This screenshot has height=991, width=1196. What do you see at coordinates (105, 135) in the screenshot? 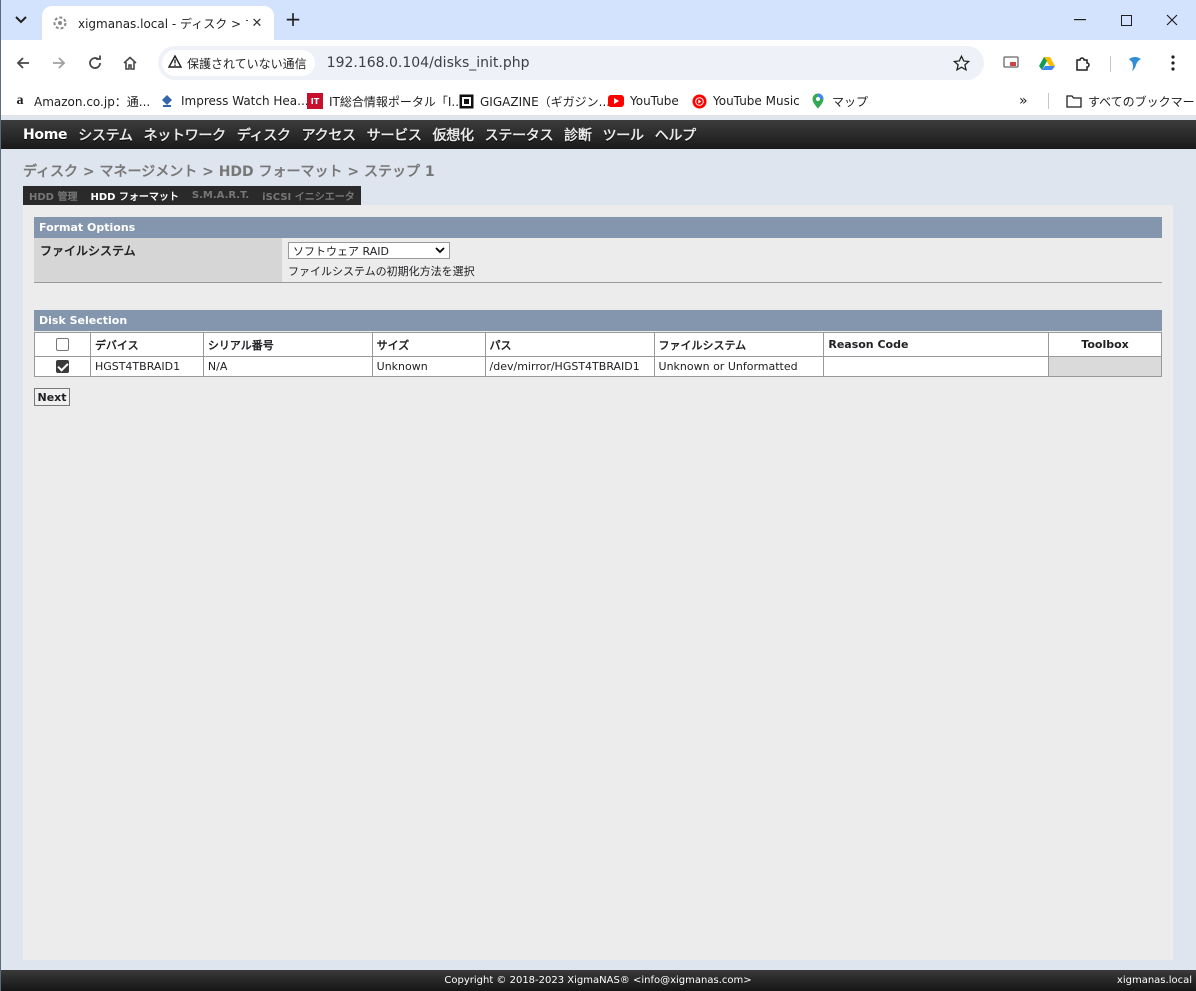
I see `menu-system: システム` at bounding box center [105, 135].